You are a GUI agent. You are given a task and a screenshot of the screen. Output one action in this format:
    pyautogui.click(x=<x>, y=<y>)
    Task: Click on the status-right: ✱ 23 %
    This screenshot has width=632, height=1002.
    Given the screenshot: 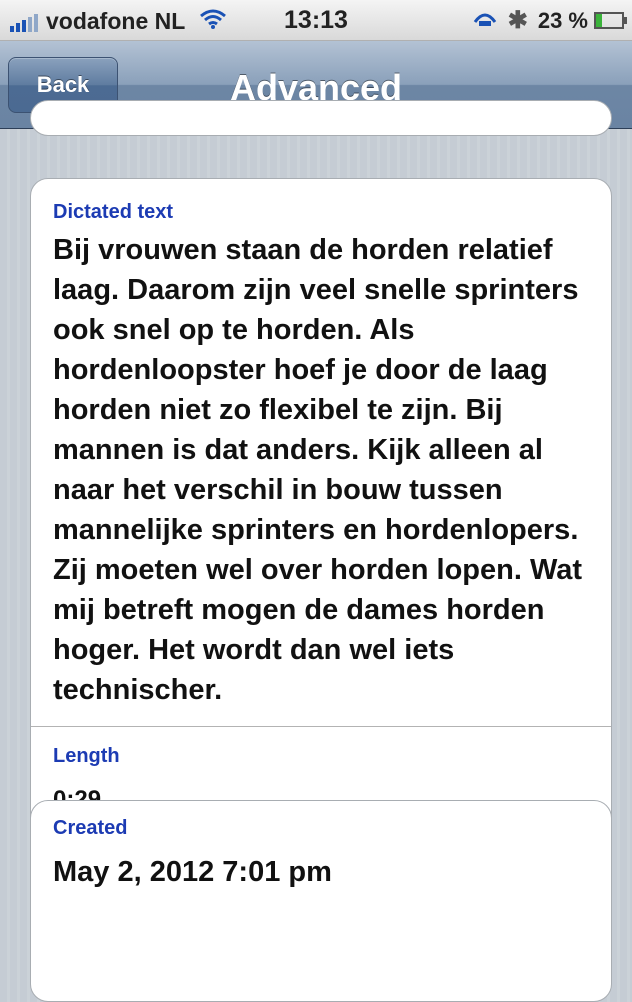 What is the action you would take?
    pyautogui.click(x=549, y=20)
    